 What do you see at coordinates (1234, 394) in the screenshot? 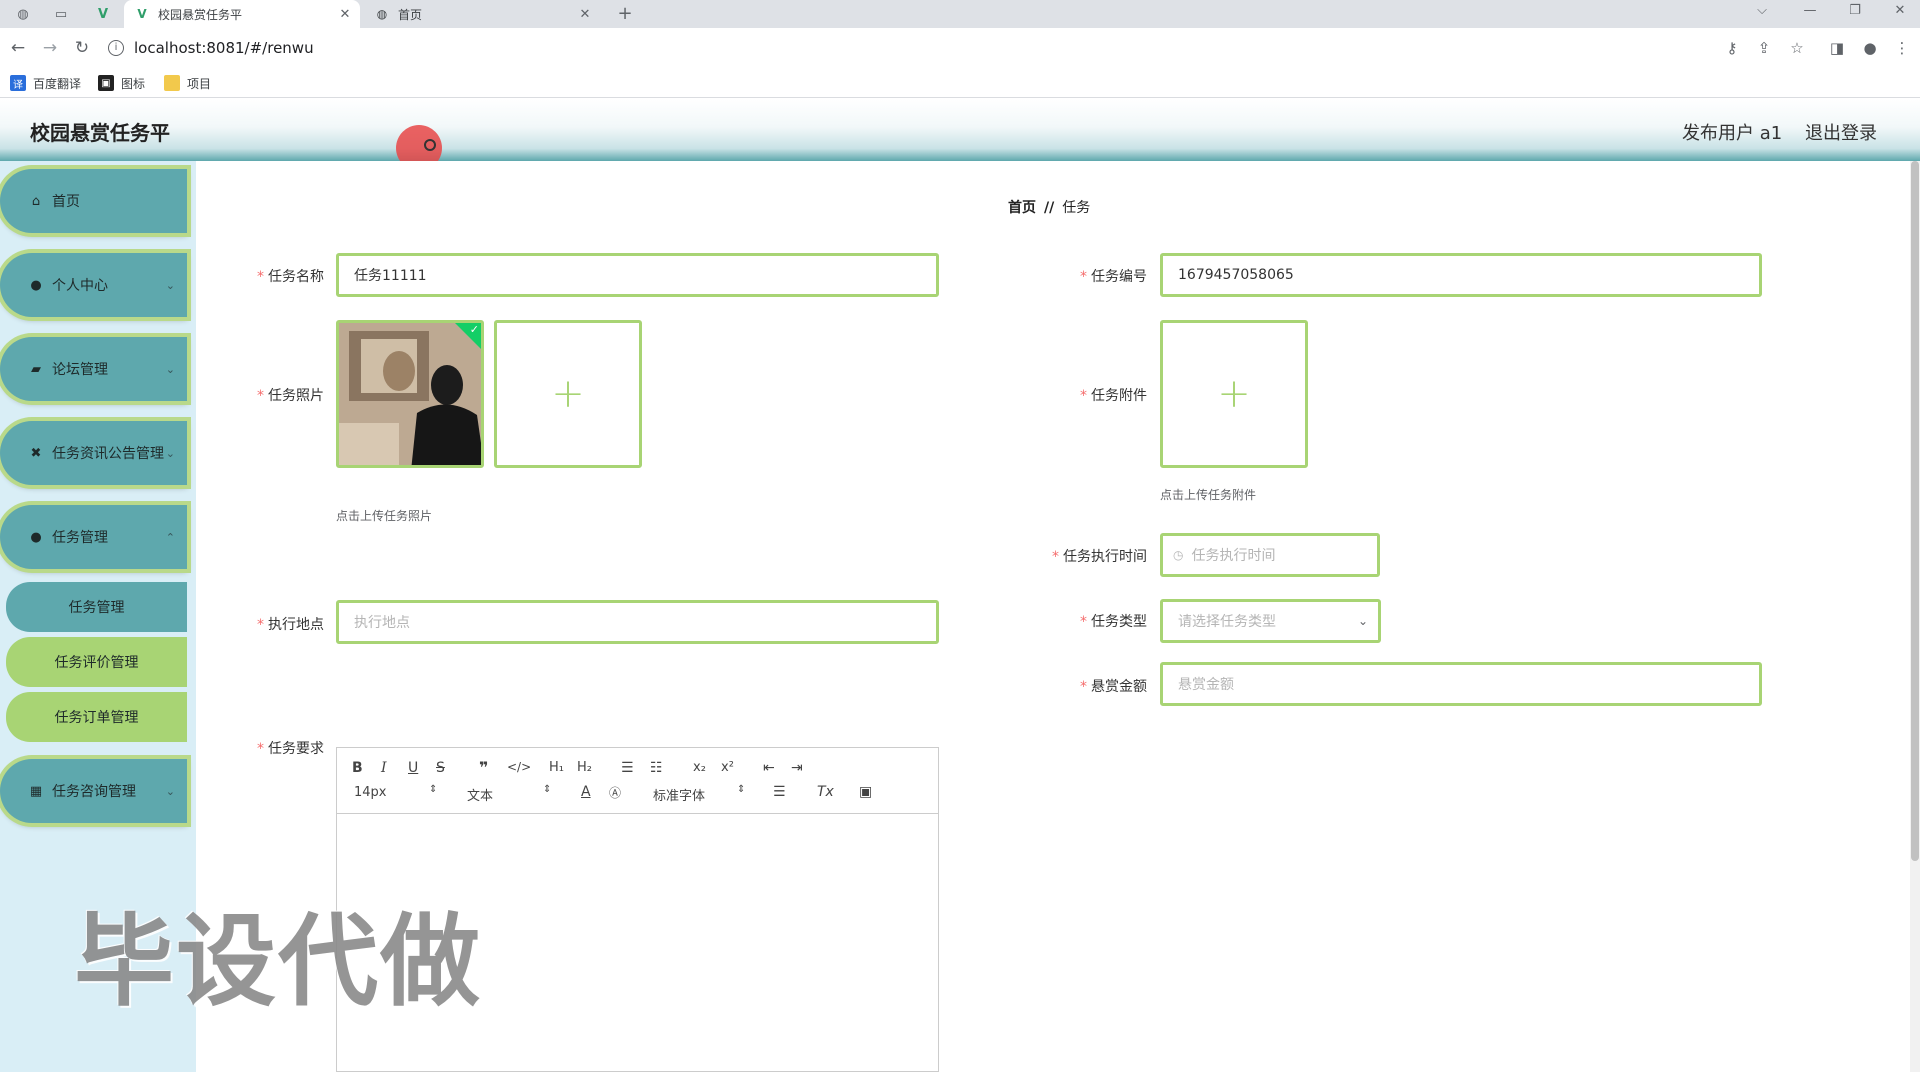
I see `task-attachment-upload-button: +` at bounding box center [1234, 394].